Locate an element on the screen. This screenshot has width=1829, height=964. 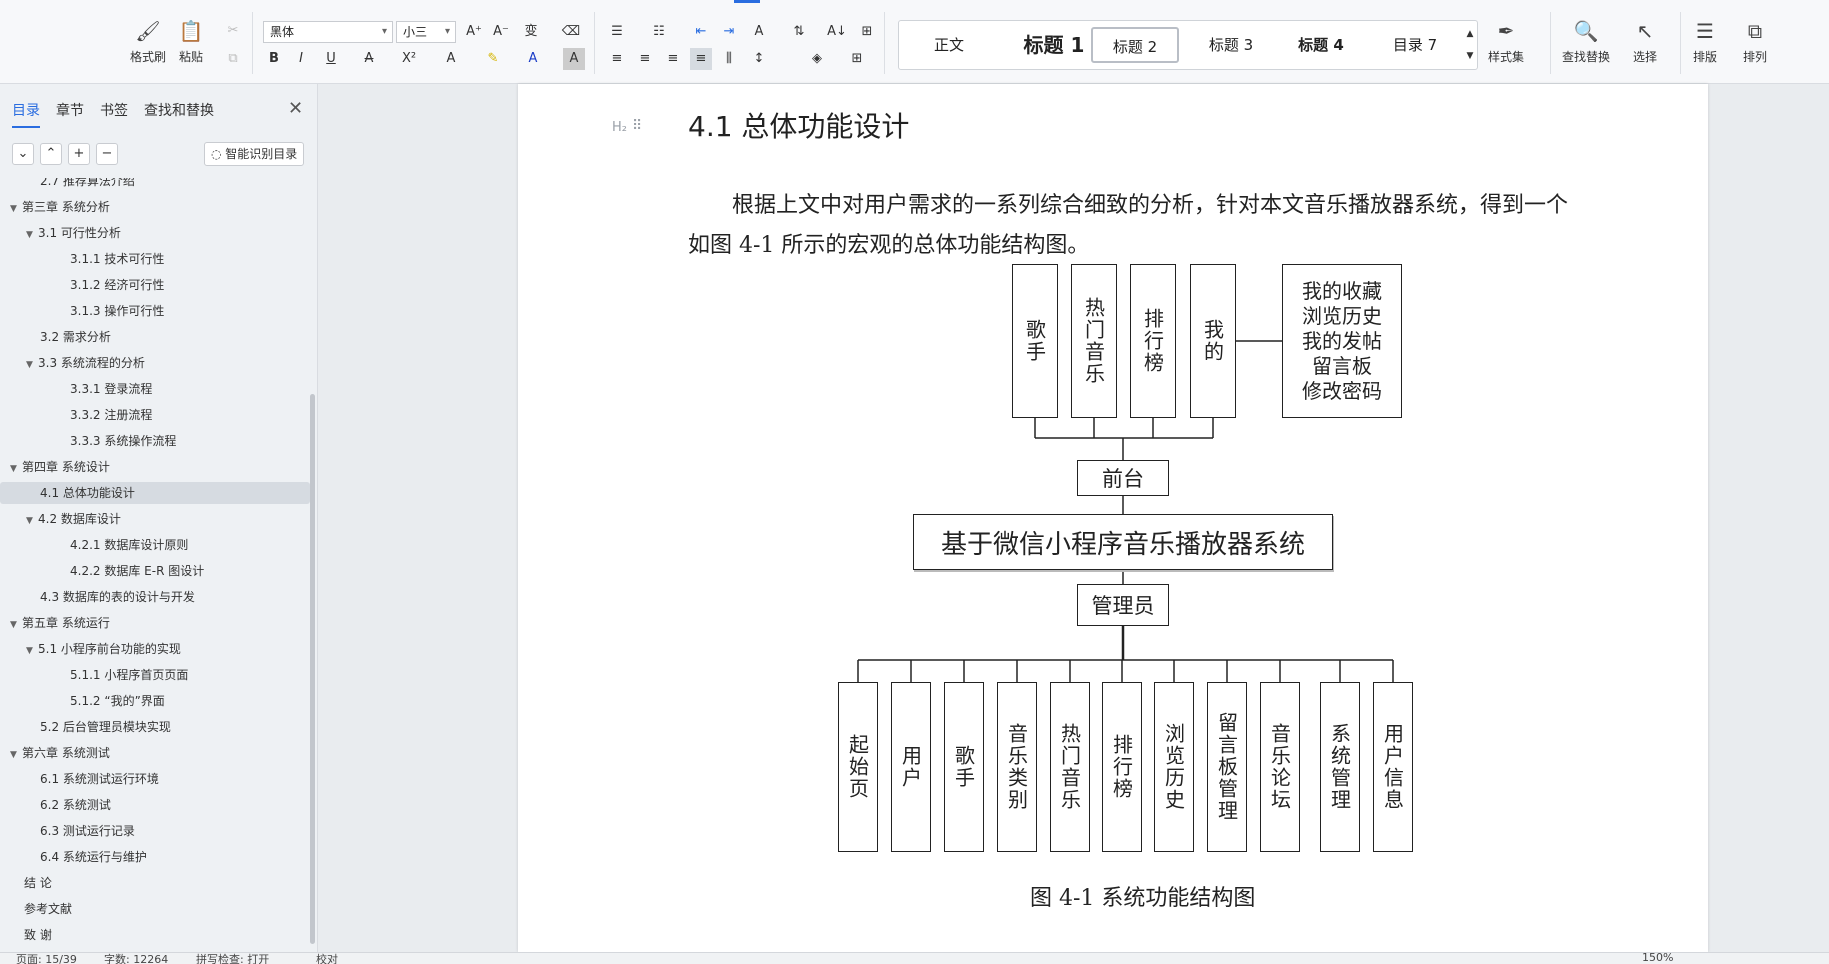
numbered-list-icon: ☷ is located at coordinates (659, 32).